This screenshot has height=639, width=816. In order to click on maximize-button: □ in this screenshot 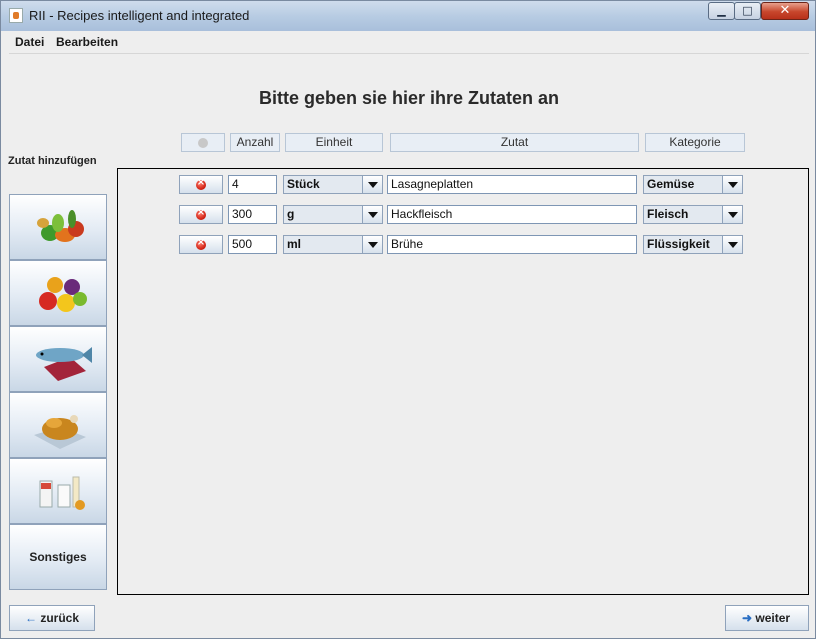, I will do `click(747, 11)`.